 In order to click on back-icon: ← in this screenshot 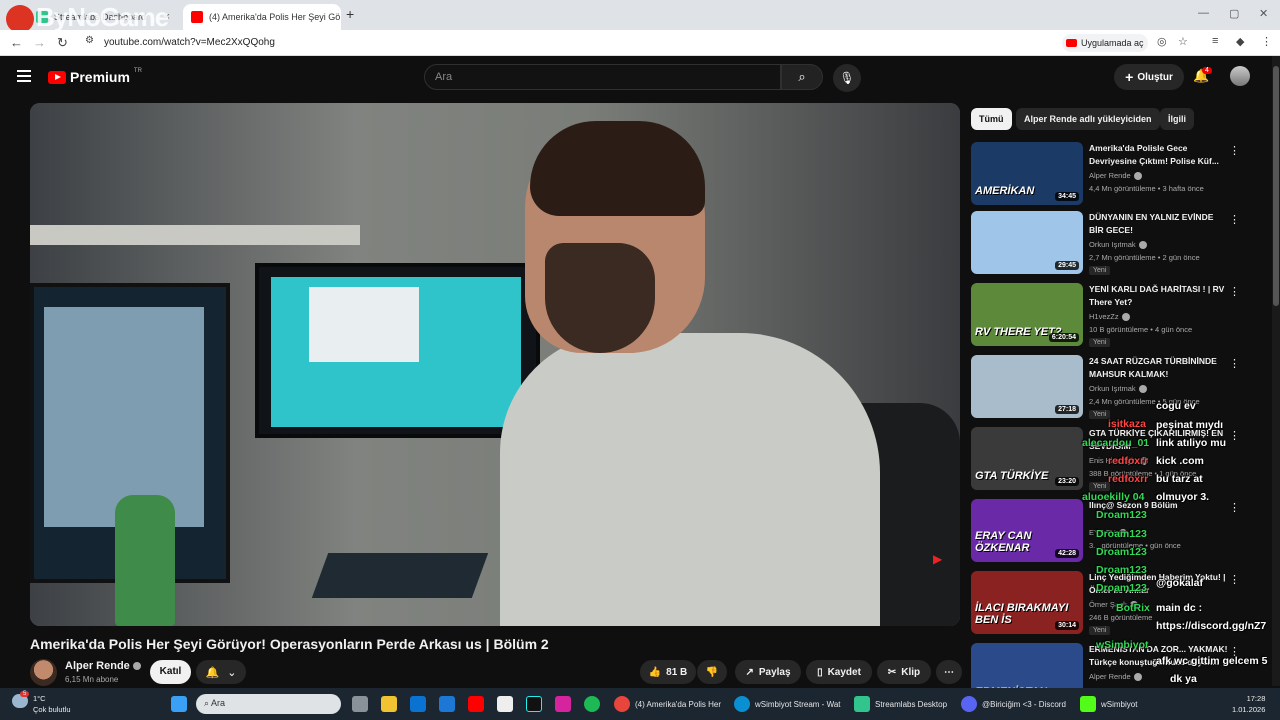, I will do `click(16, 42)`.